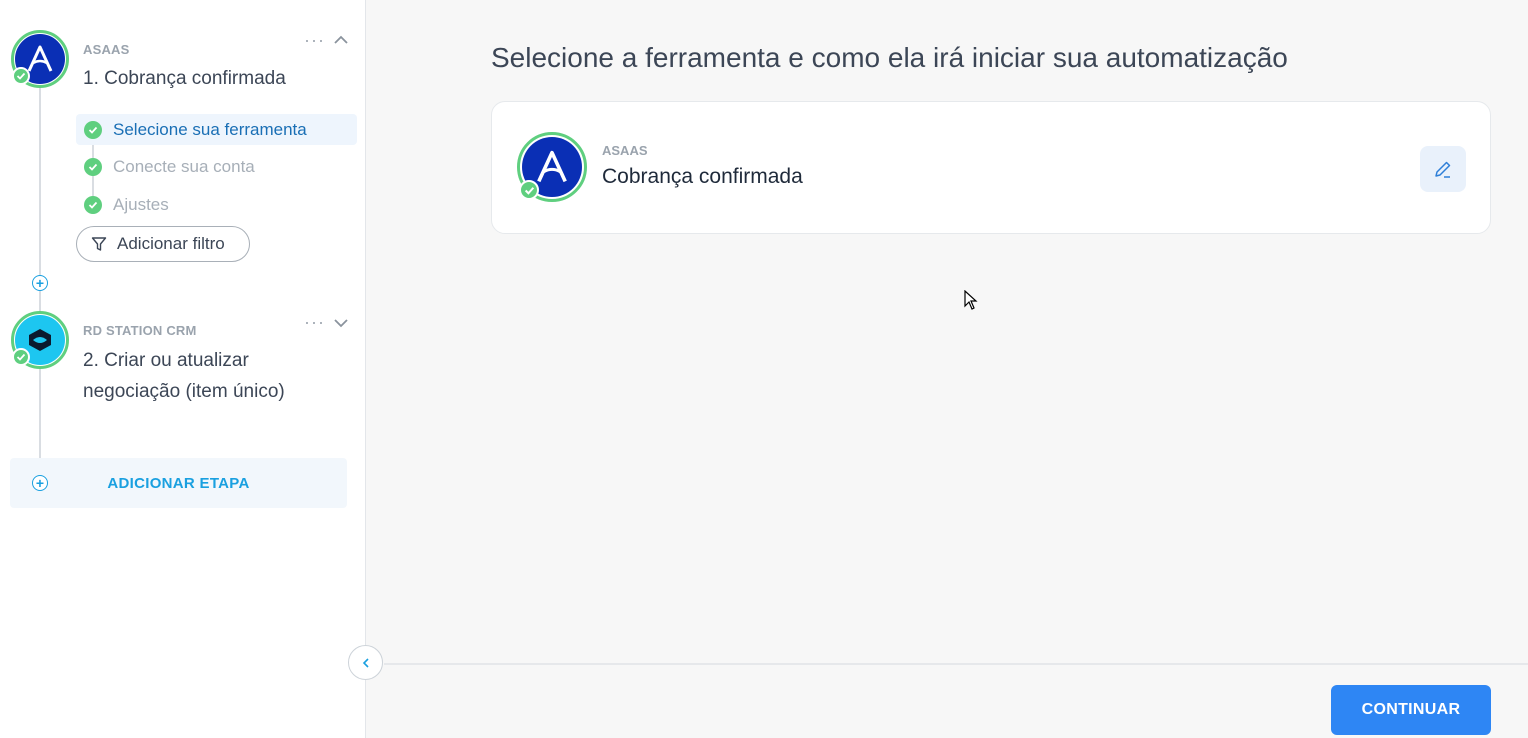 The width and height of the screenshot is (1528, 738). Describe the element at coordinates (140, 330) in the screenshot. I see `step-2-app-name: RD STATION CRM` at that location.